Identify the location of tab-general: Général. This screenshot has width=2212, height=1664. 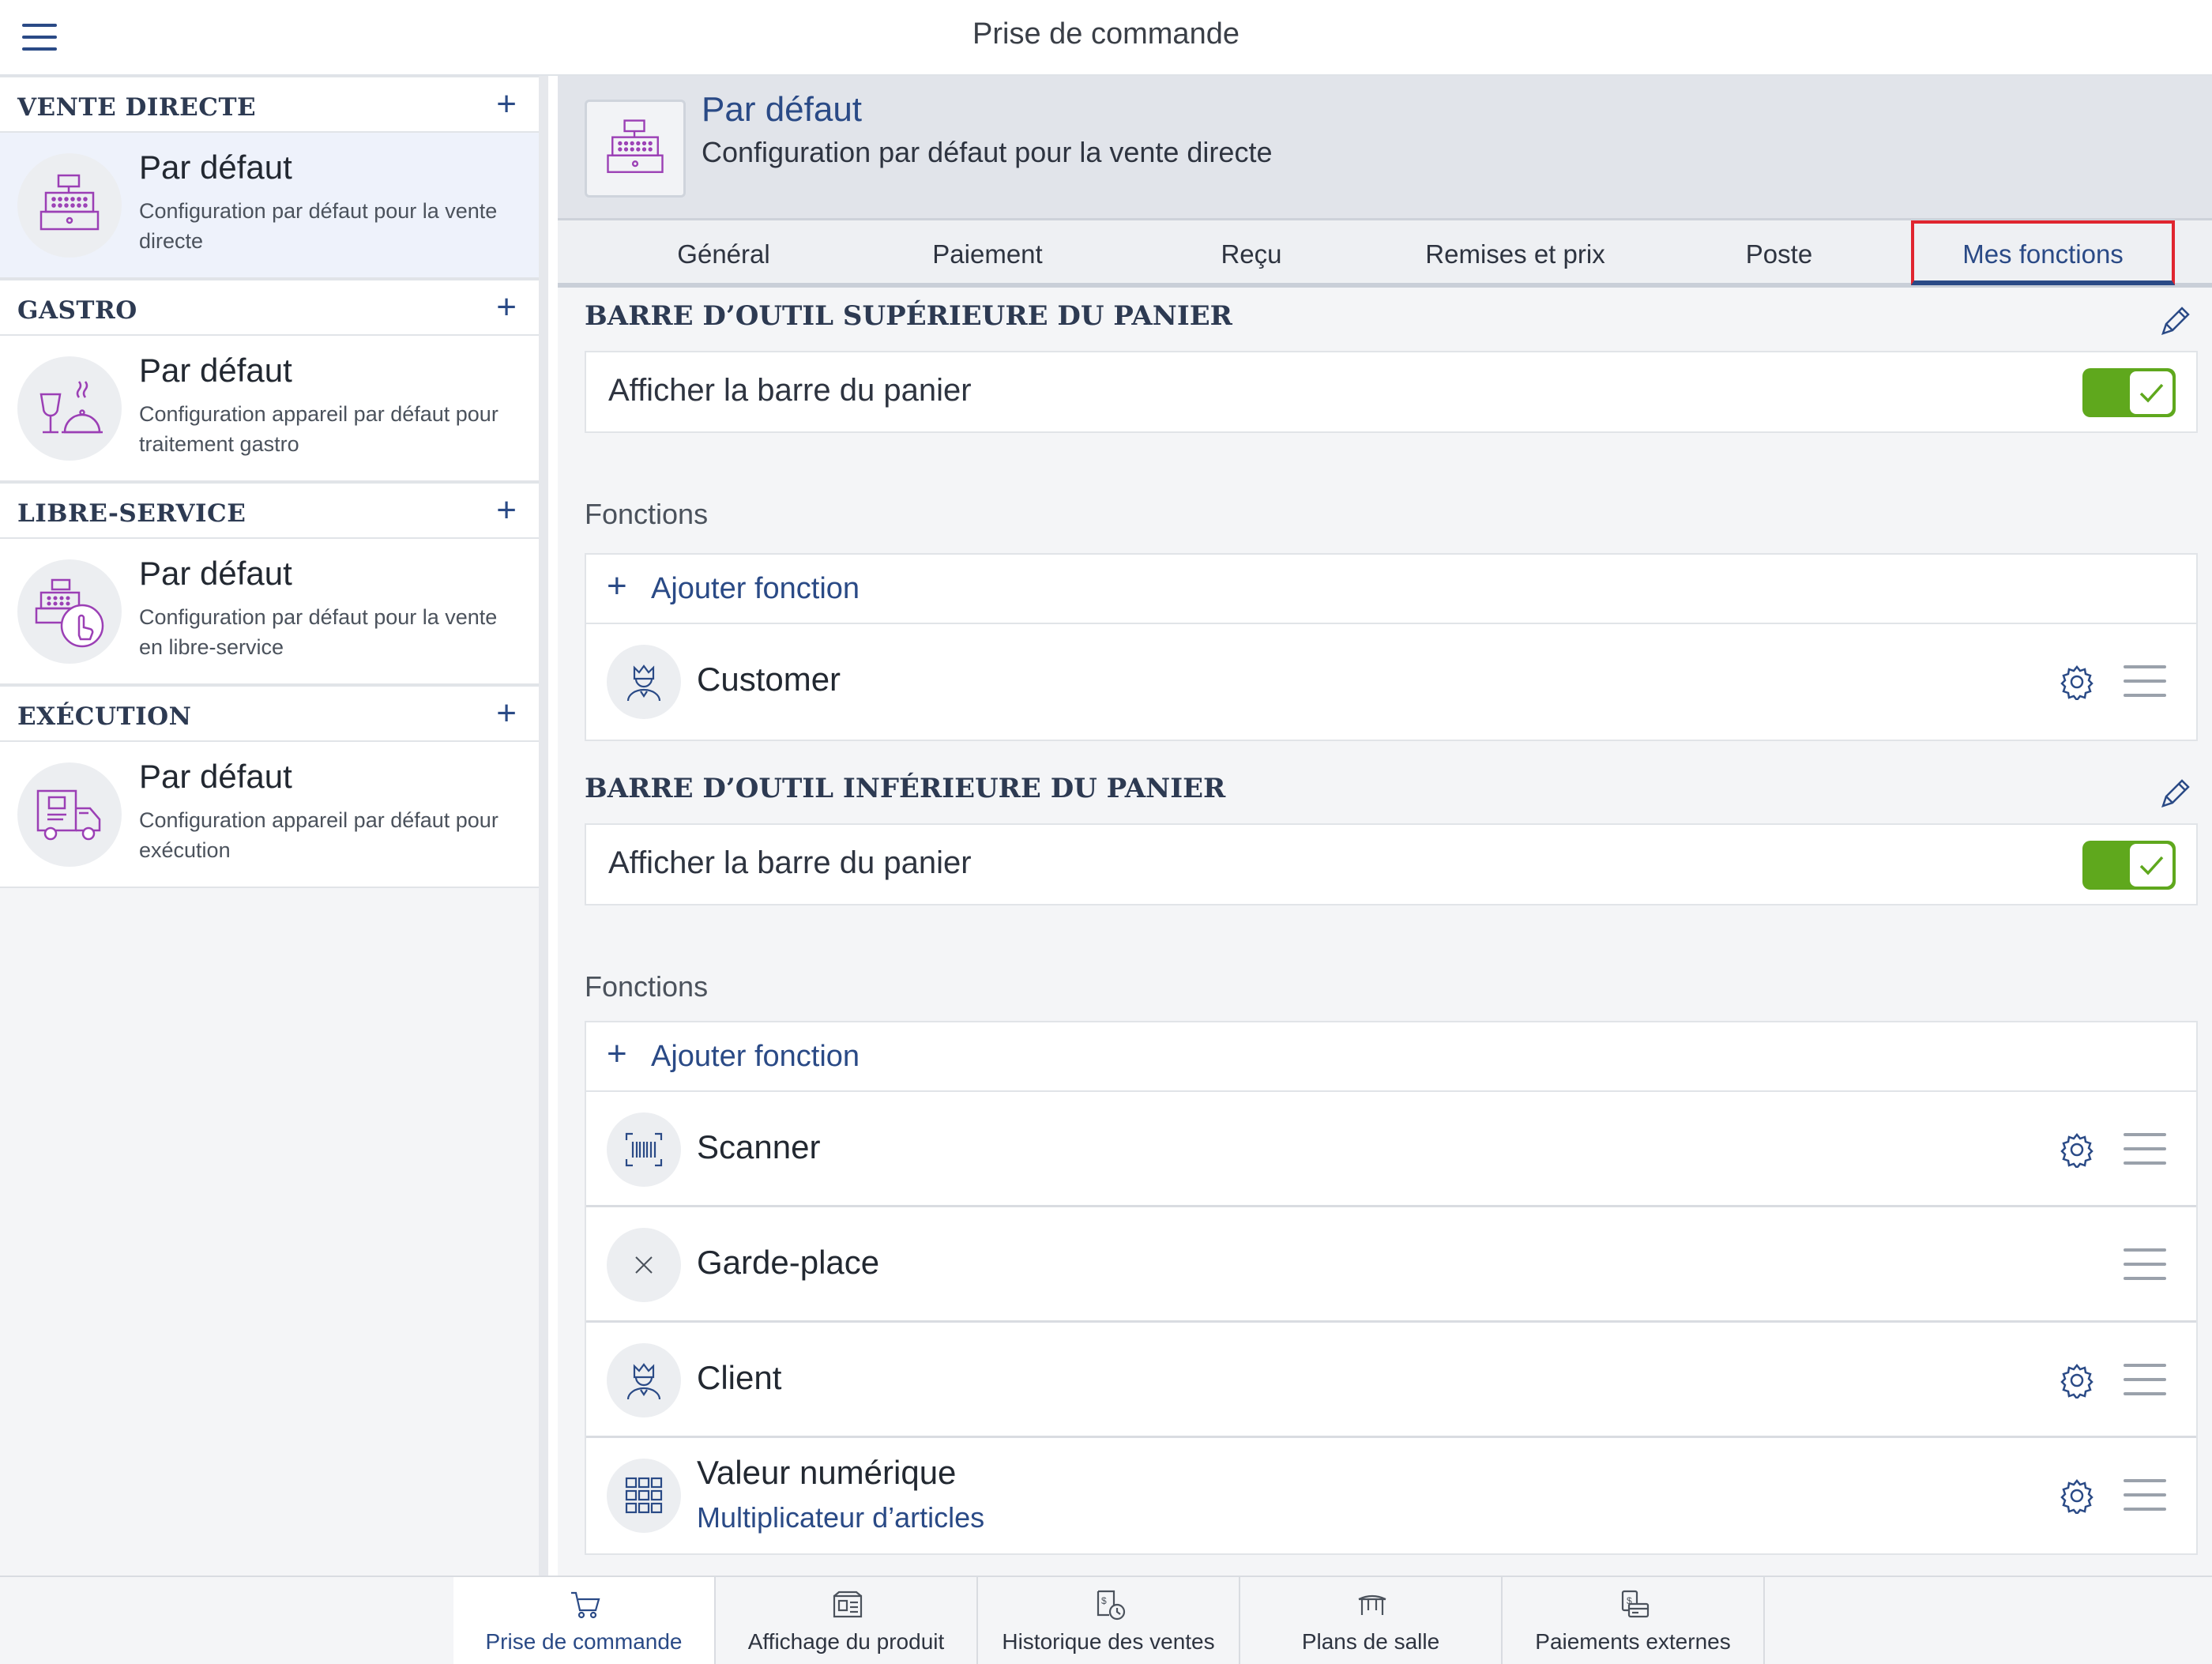
(724, 252).